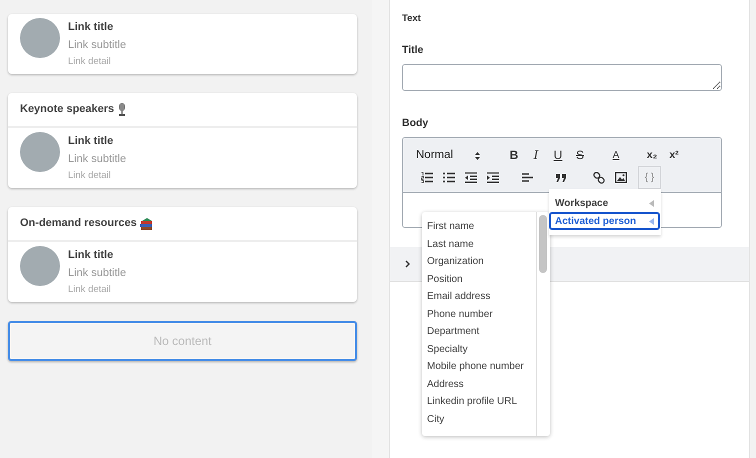 The height and width of the screenshot is (458, 756). I want to click on format-select: Normal, so click(458, 155).